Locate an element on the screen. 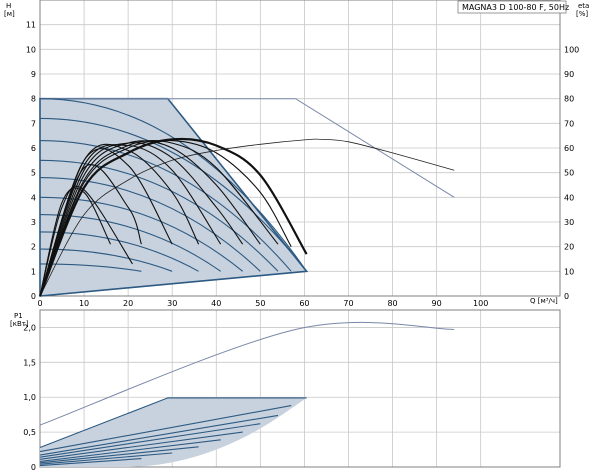  x-tick-label: 50 is located at coordinates (260, 303).